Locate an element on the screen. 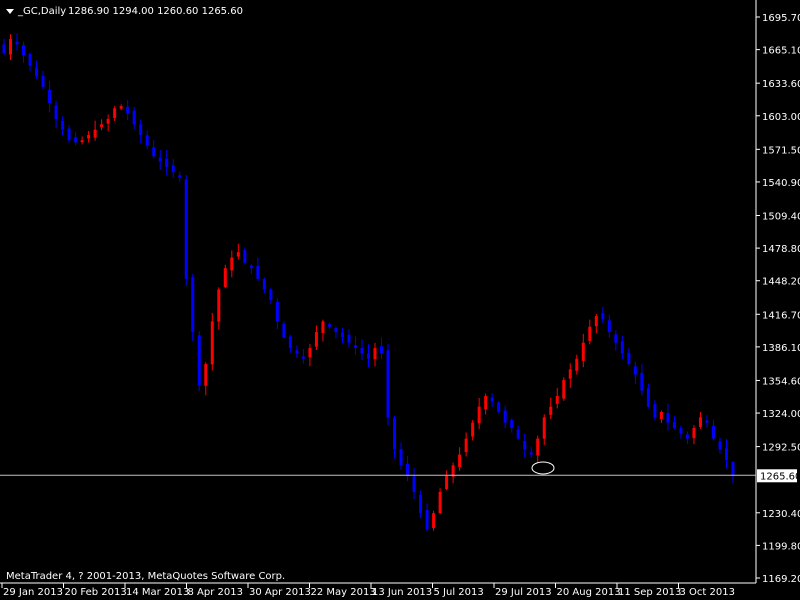 The width and height of the screenshot is (800, 600). price-tick-label: 1354.60 is located at coordinates (781, 381).